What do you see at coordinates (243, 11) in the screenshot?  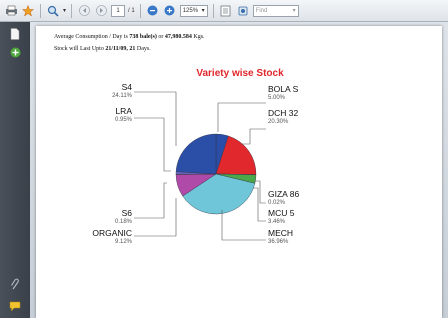 I see `hand-tool-icon` at bounding box center [243, 11].